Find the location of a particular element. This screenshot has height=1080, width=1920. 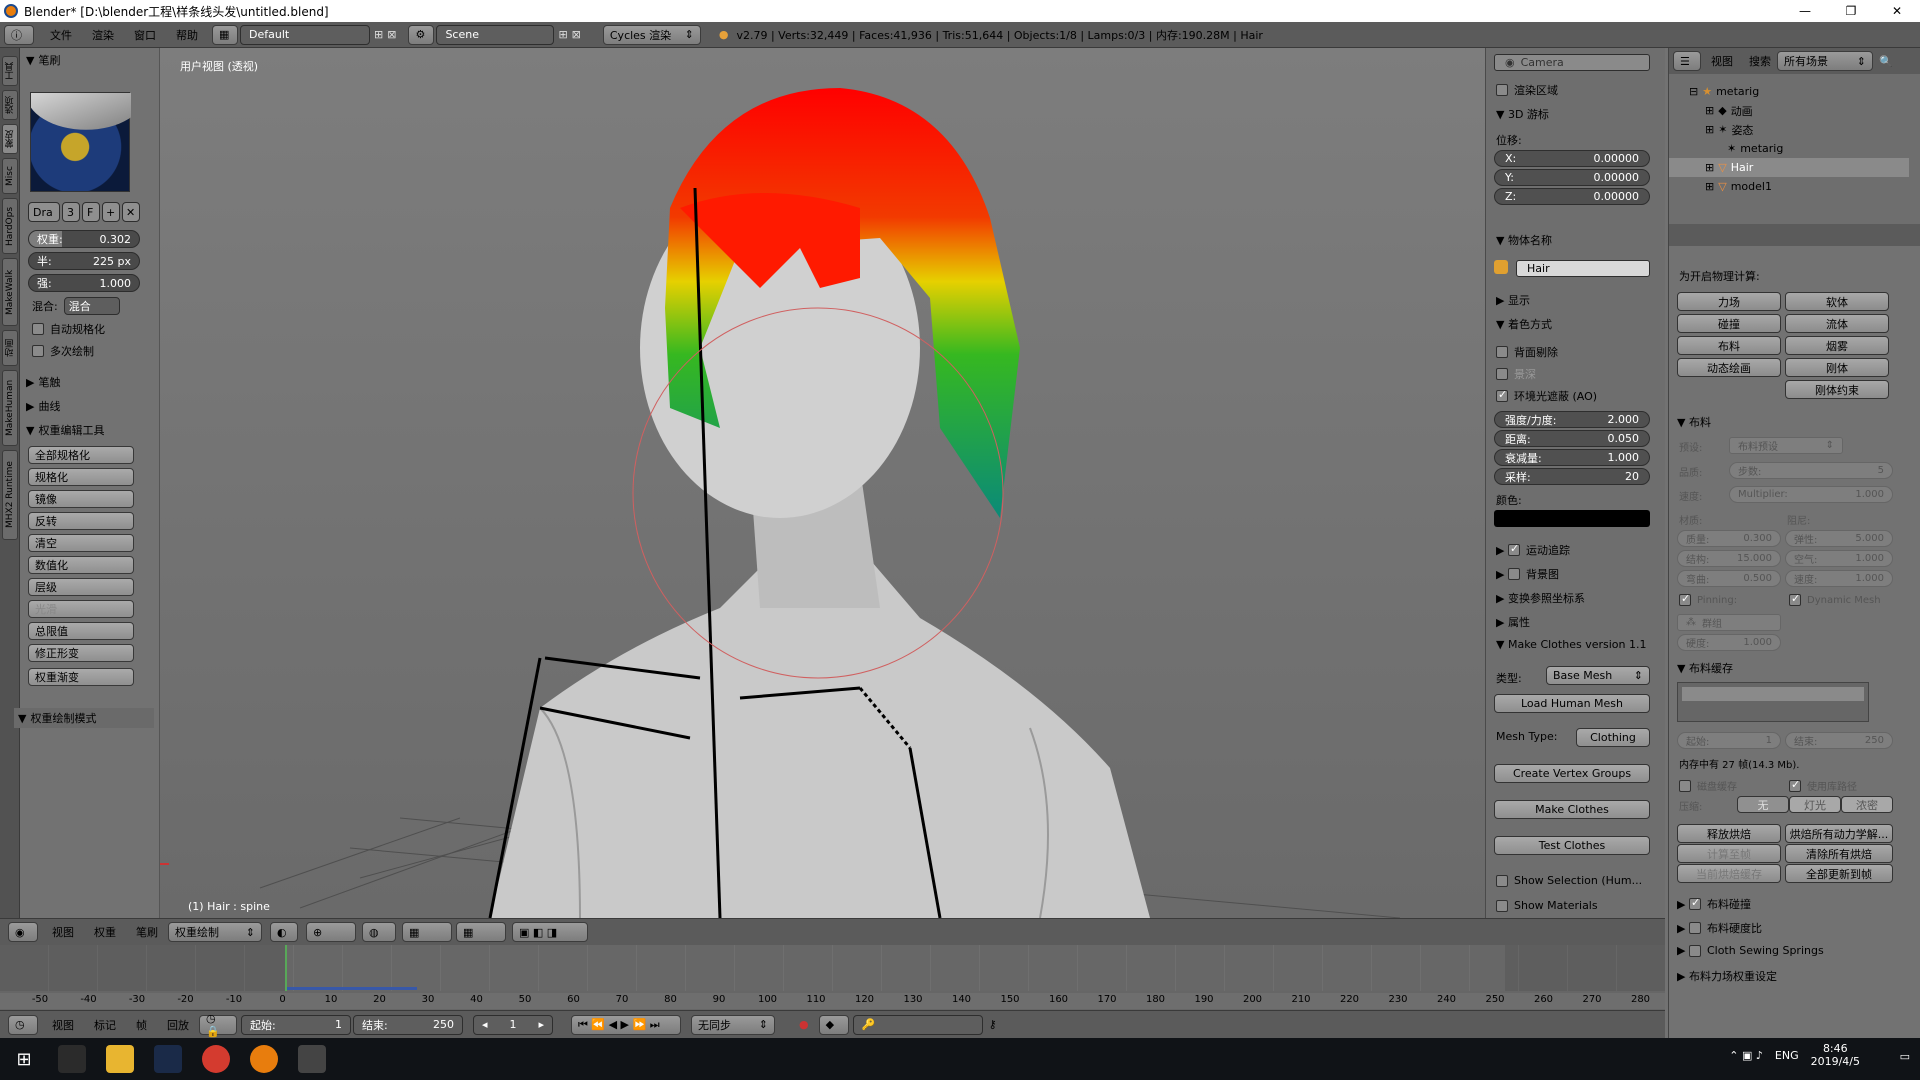

weight-tools-header: ▼ 权重编辑工具 is located at coordinates (65, 430).